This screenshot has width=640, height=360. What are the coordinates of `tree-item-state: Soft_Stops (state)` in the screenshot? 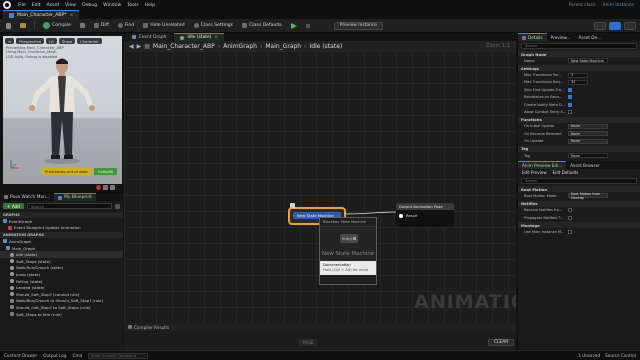 It's located at (61, 261).